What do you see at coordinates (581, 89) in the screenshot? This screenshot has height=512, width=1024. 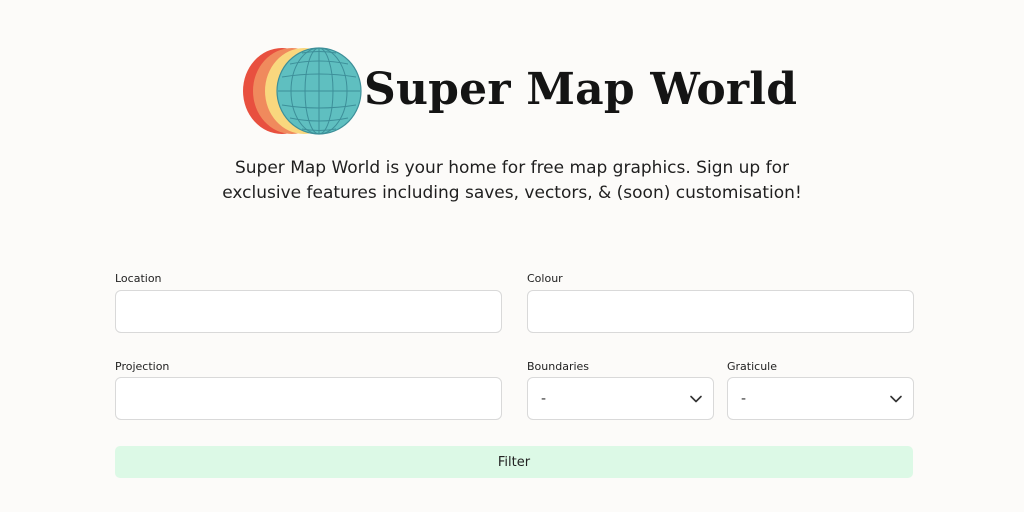 I see `site-title: Super Map World` at bounding box center [581, 89].